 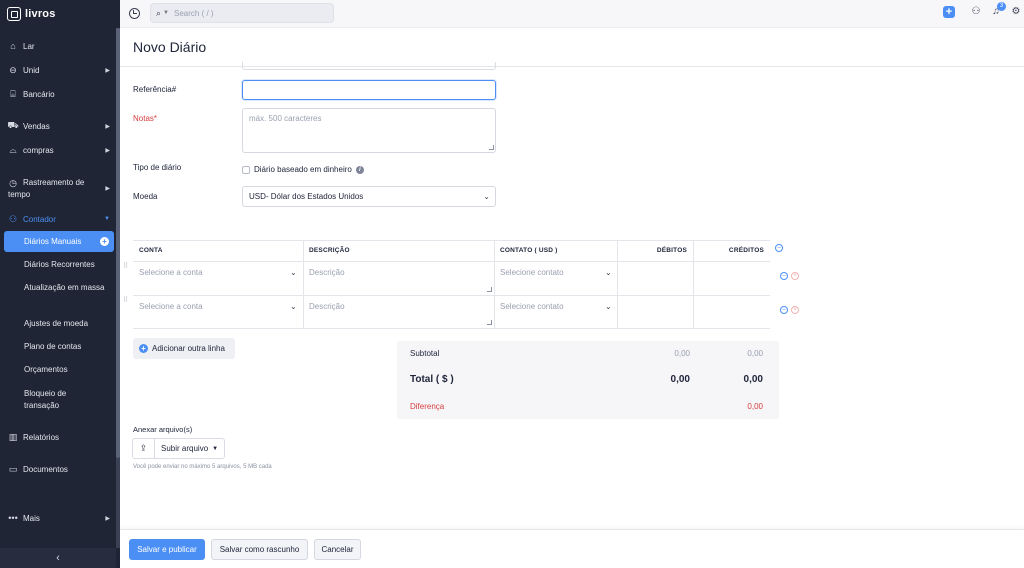 I want to click on sidebar-item-compras: ⌓ compras ▶, so click(x=58, y=150).